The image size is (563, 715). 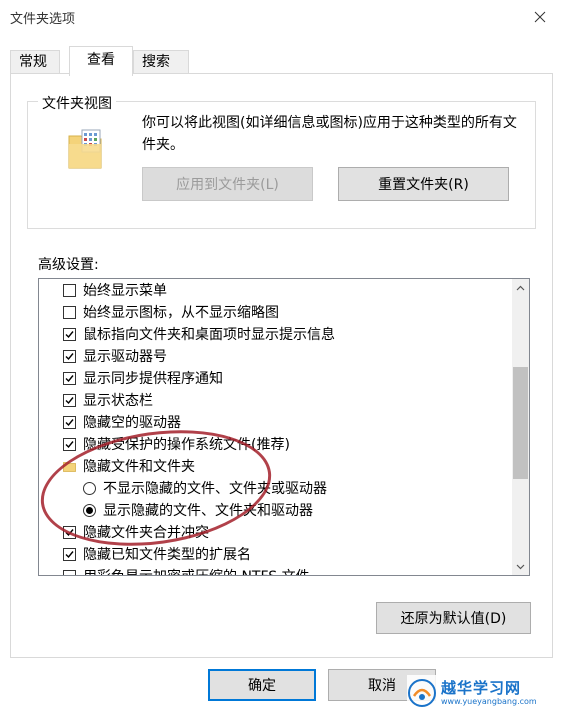 What do you see at coordinates (108, 400) in the screenshot?
I see `list-item: 显示状态栏` at bounding box center [108, 400].